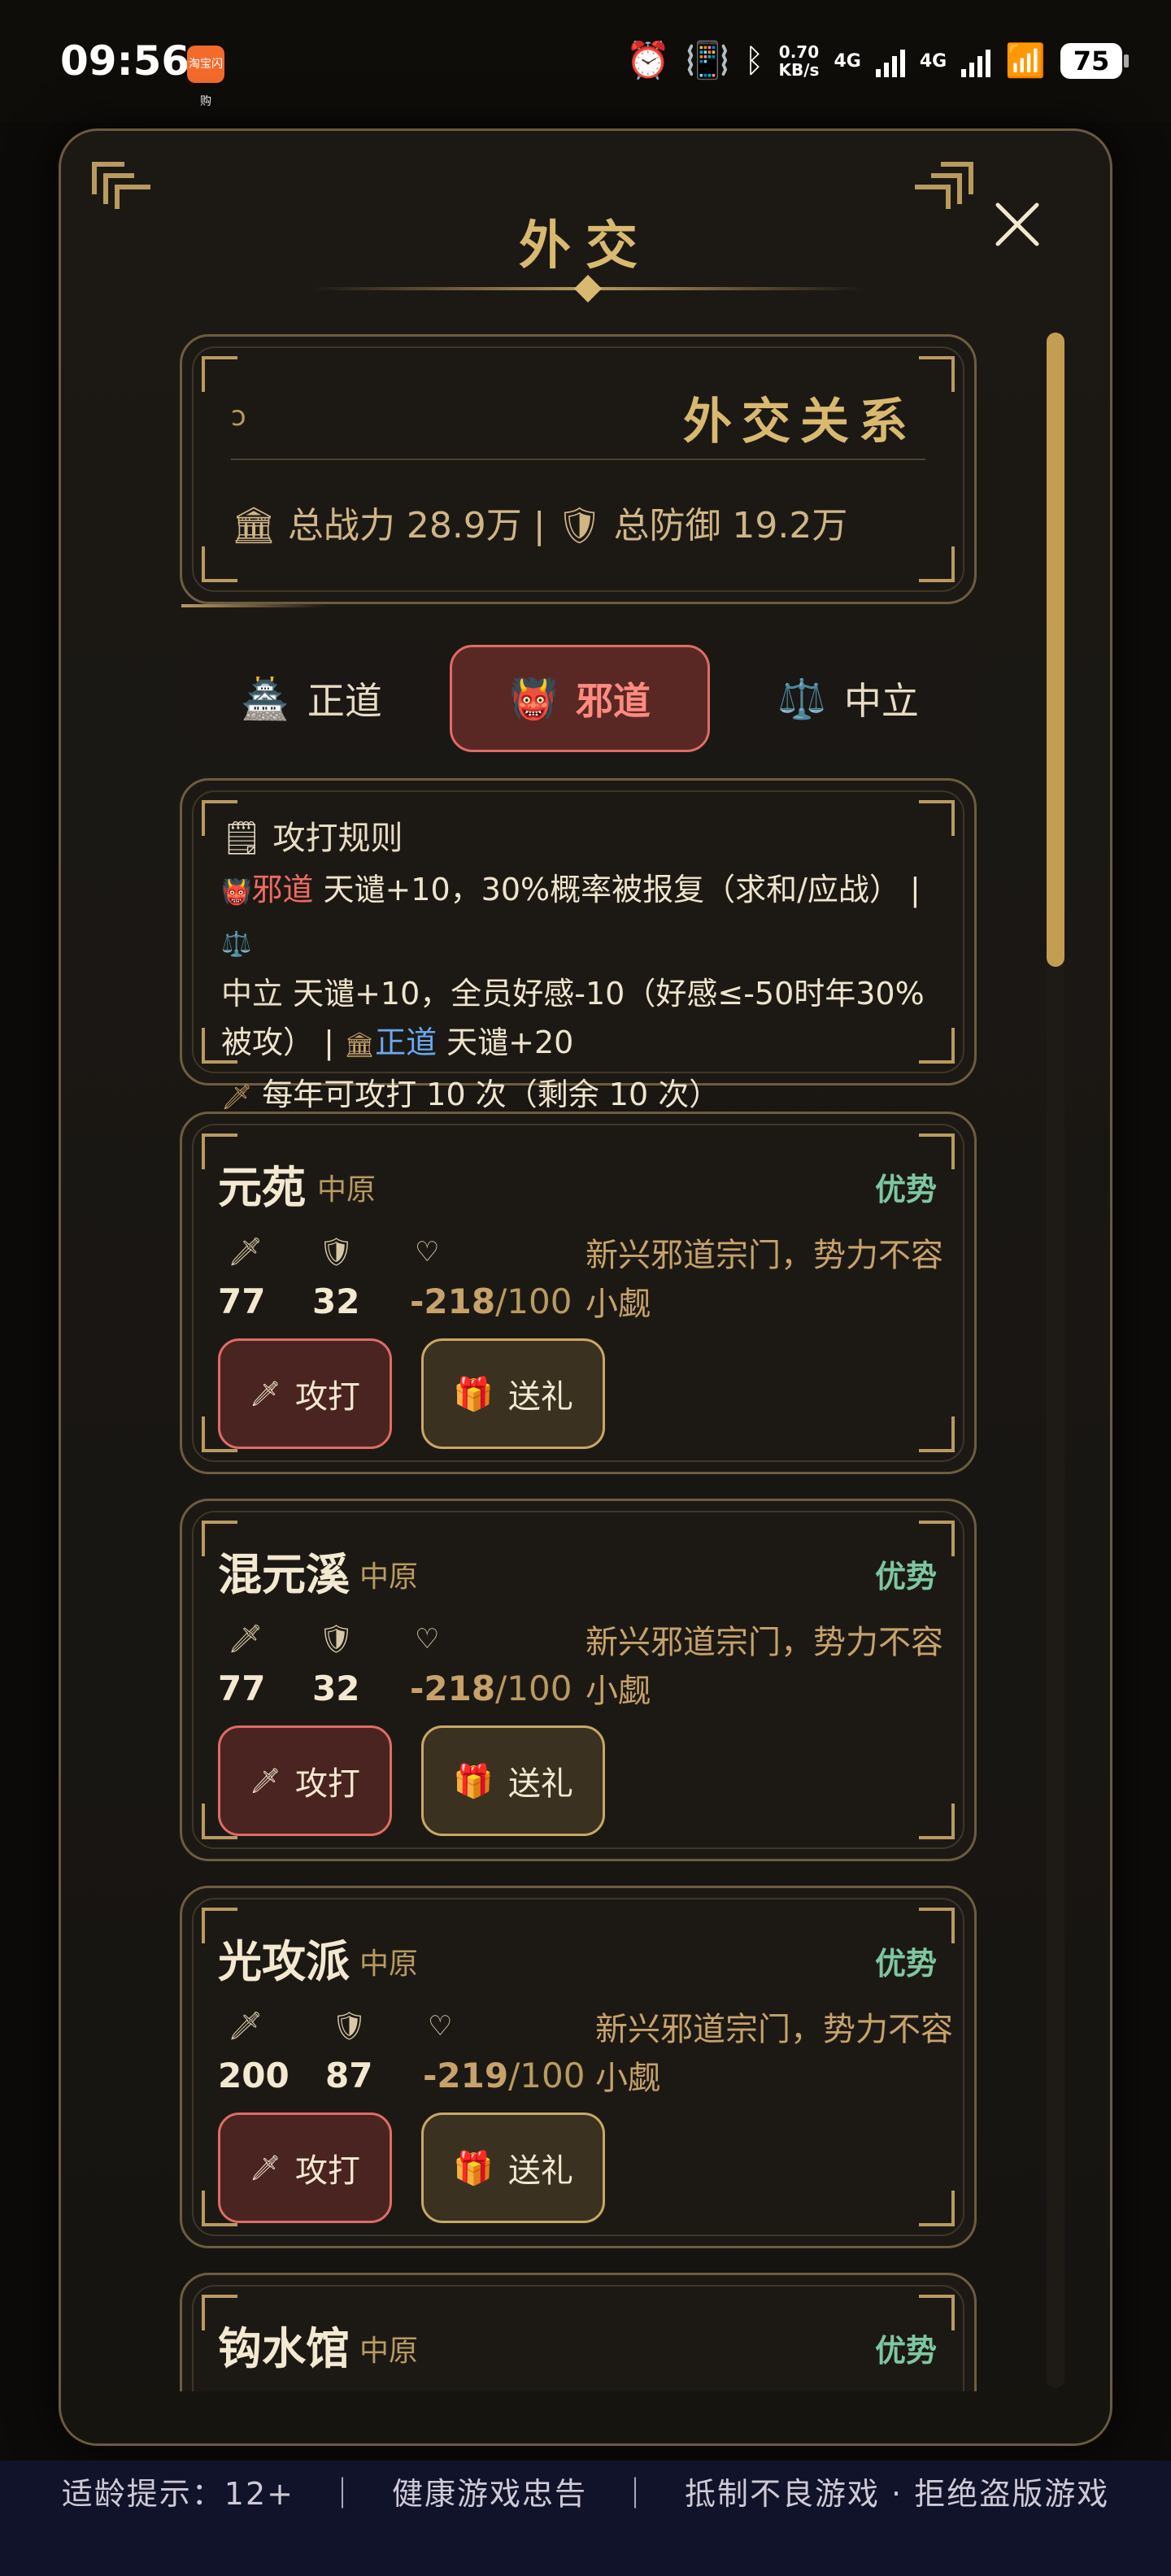  I want to click on tab-label: 邪道, so click(613, 701).